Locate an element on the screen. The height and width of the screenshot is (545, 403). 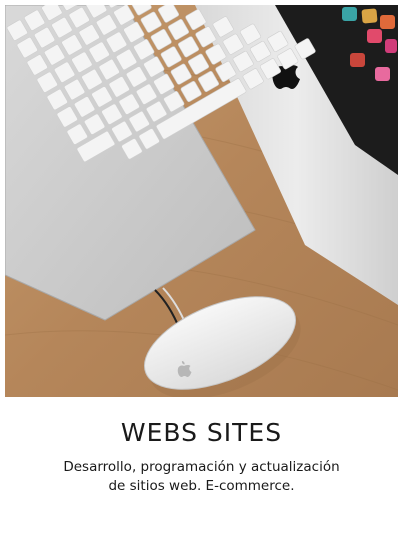
card-title: WEBS SITES is located at coordinates (201, 432).